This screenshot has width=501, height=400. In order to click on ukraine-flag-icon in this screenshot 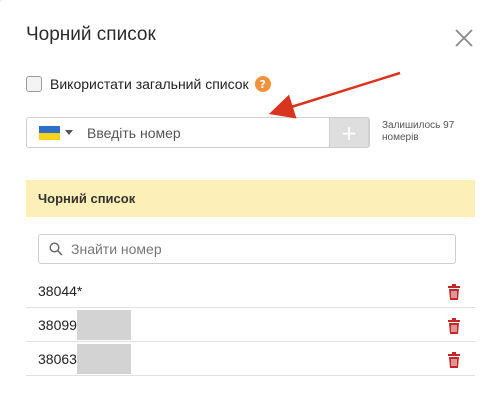, I will do `click(49, 132)`.